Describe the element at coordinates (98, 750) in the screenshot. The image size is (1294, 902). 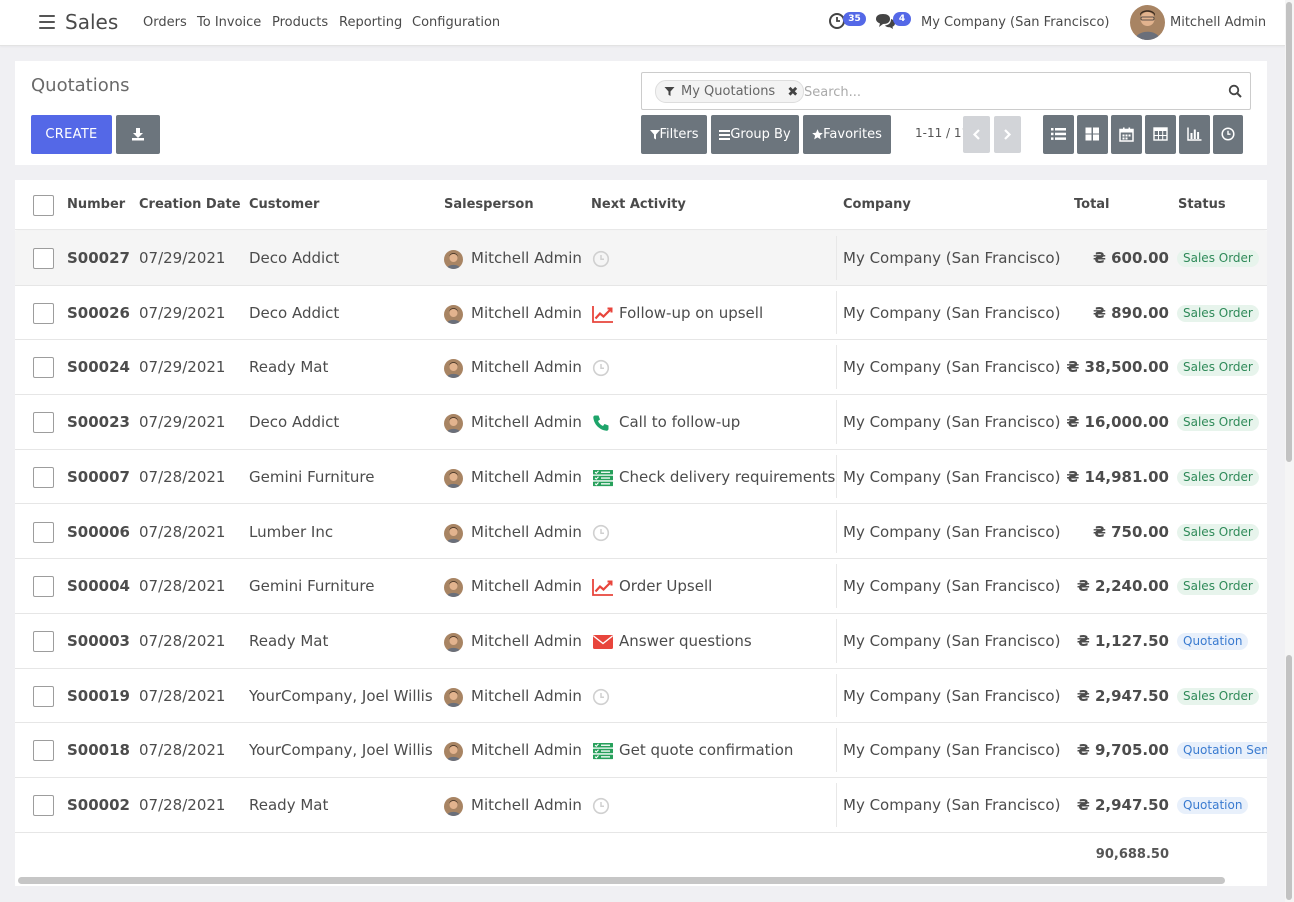
I see `order-number: S00018` at that location.